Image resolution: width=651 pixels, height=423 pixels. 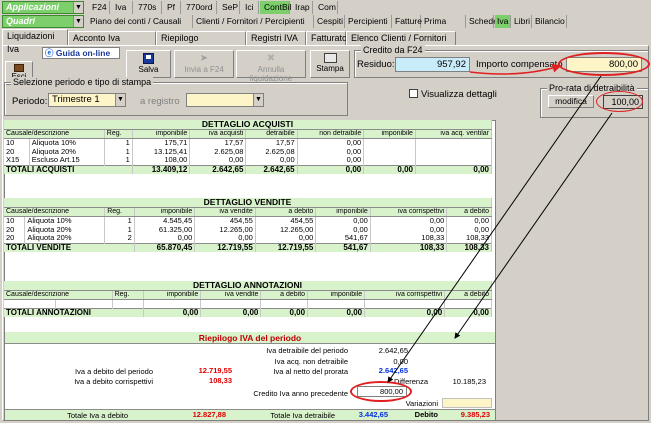 I want to click on tab-liquidazioni-iva: Liquidazioni Iva, so click(x=35, y=41).